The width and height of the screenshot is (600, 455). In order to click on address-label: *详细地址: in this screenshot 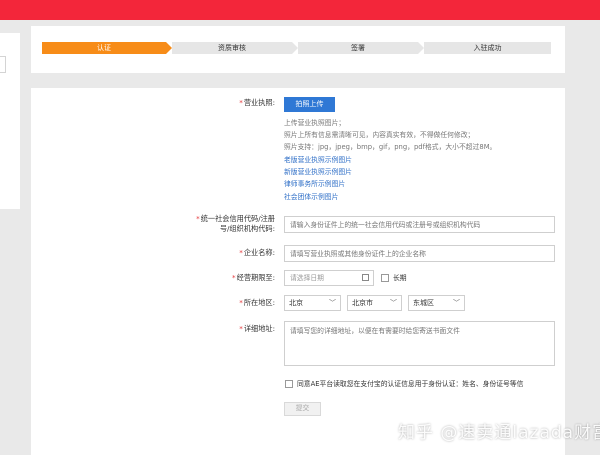, I will do `click(257, 328)`.